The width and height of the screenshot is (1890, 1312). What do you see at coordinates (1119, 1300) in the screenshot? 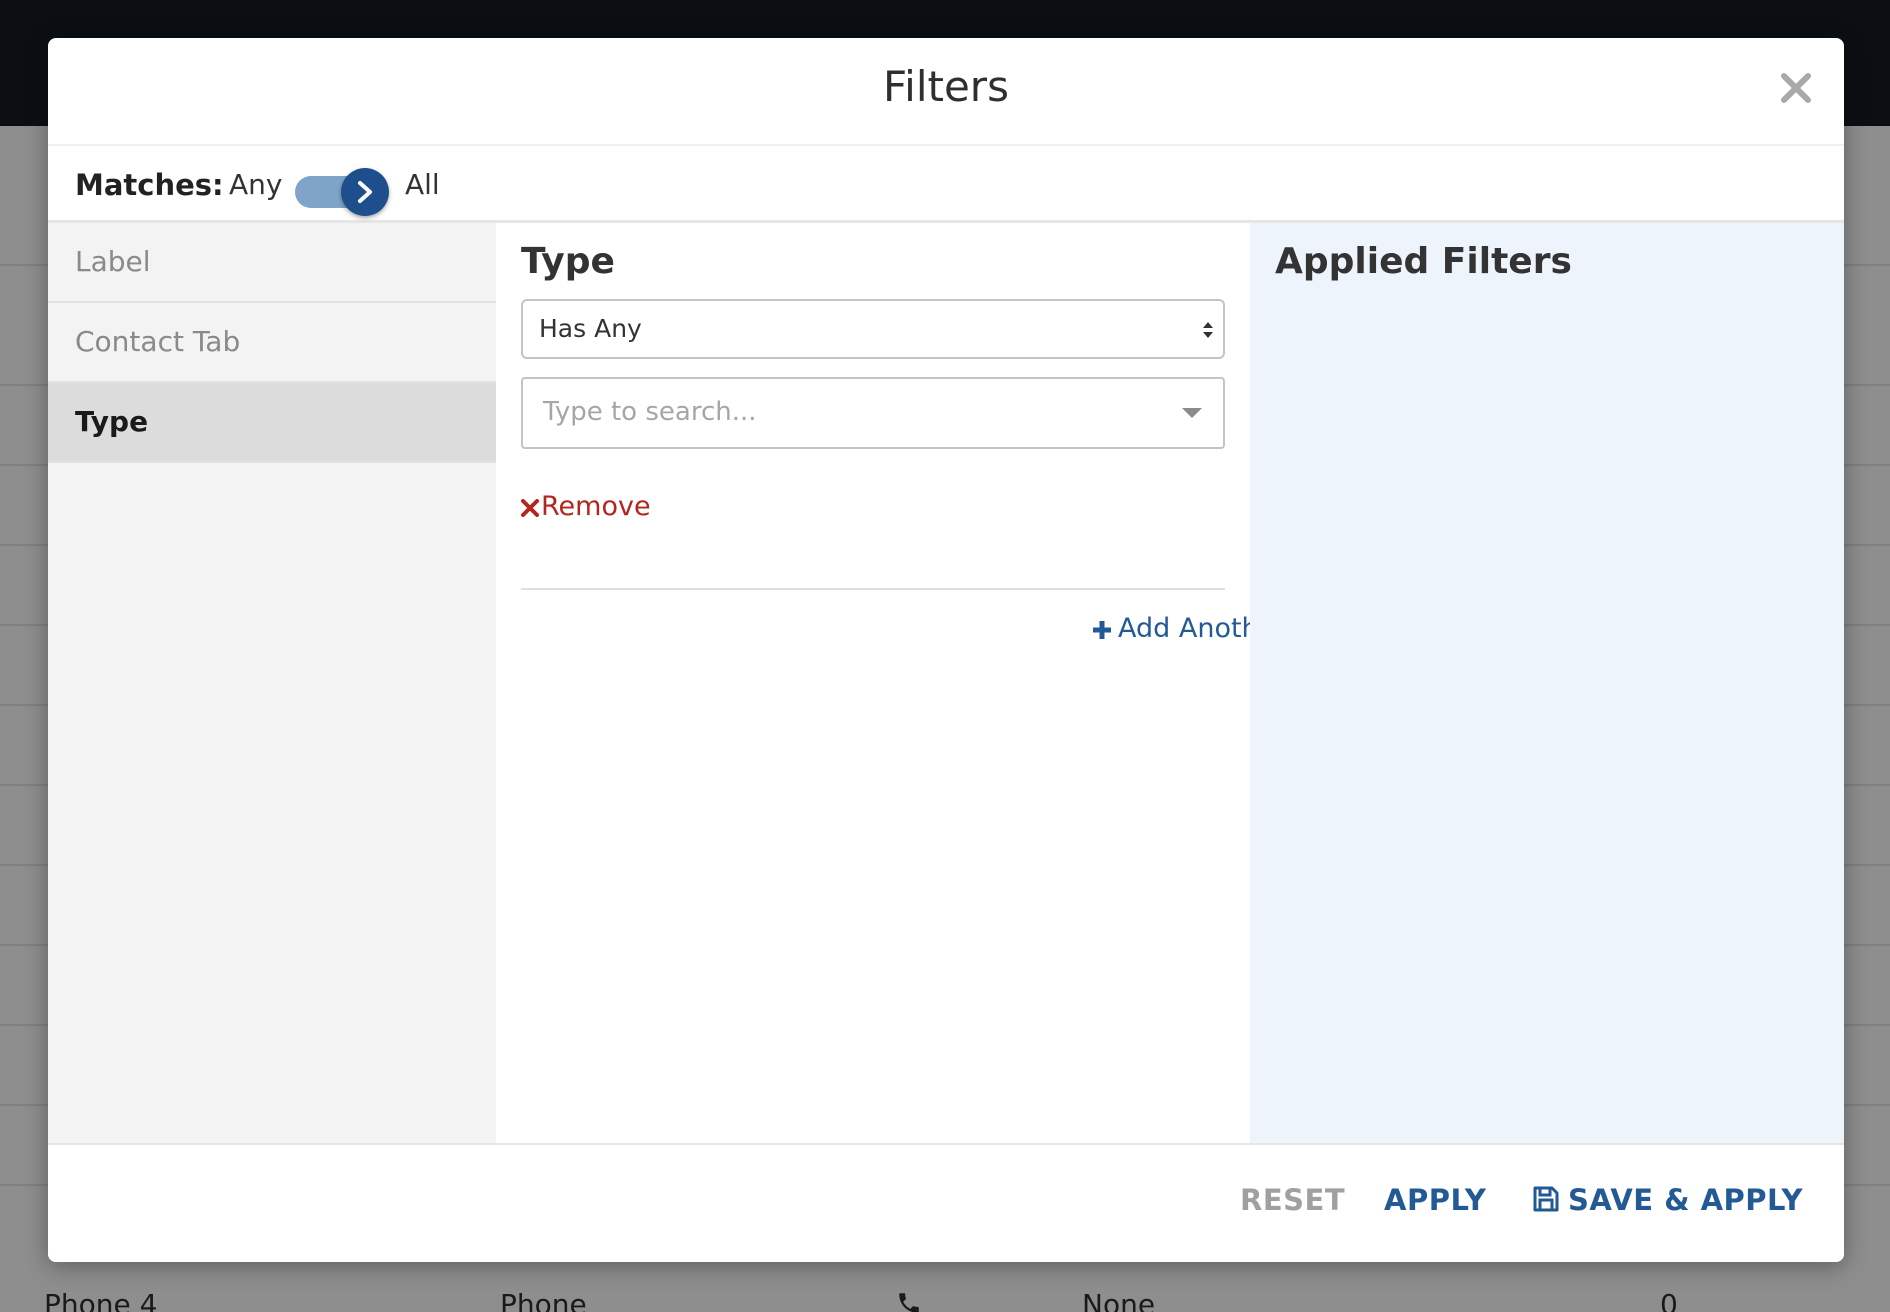
I see `background-row-number: None` at bounding box center [1119, 1300].